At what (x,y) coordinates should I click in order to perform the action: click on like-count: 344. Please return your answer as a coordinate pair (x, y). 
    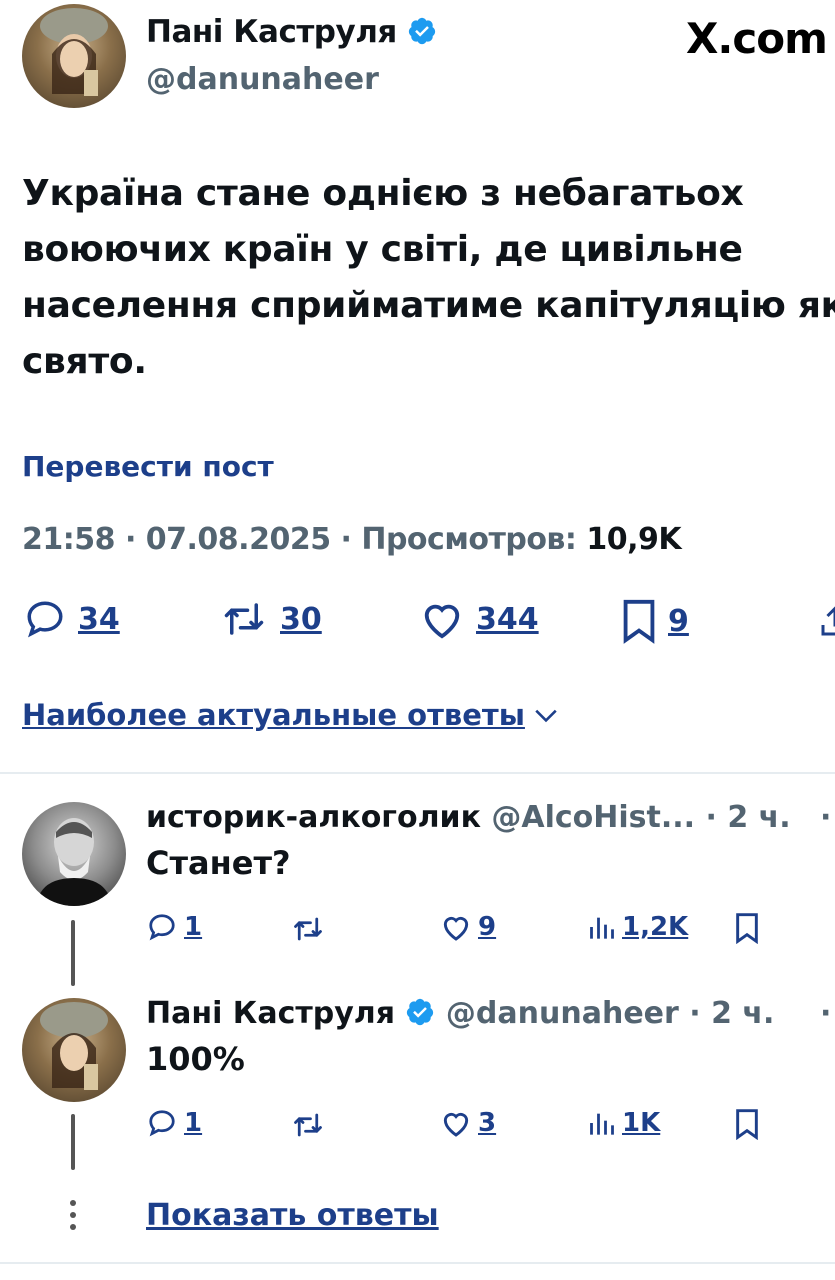
    Looking at the image, I should click on (507, 619).